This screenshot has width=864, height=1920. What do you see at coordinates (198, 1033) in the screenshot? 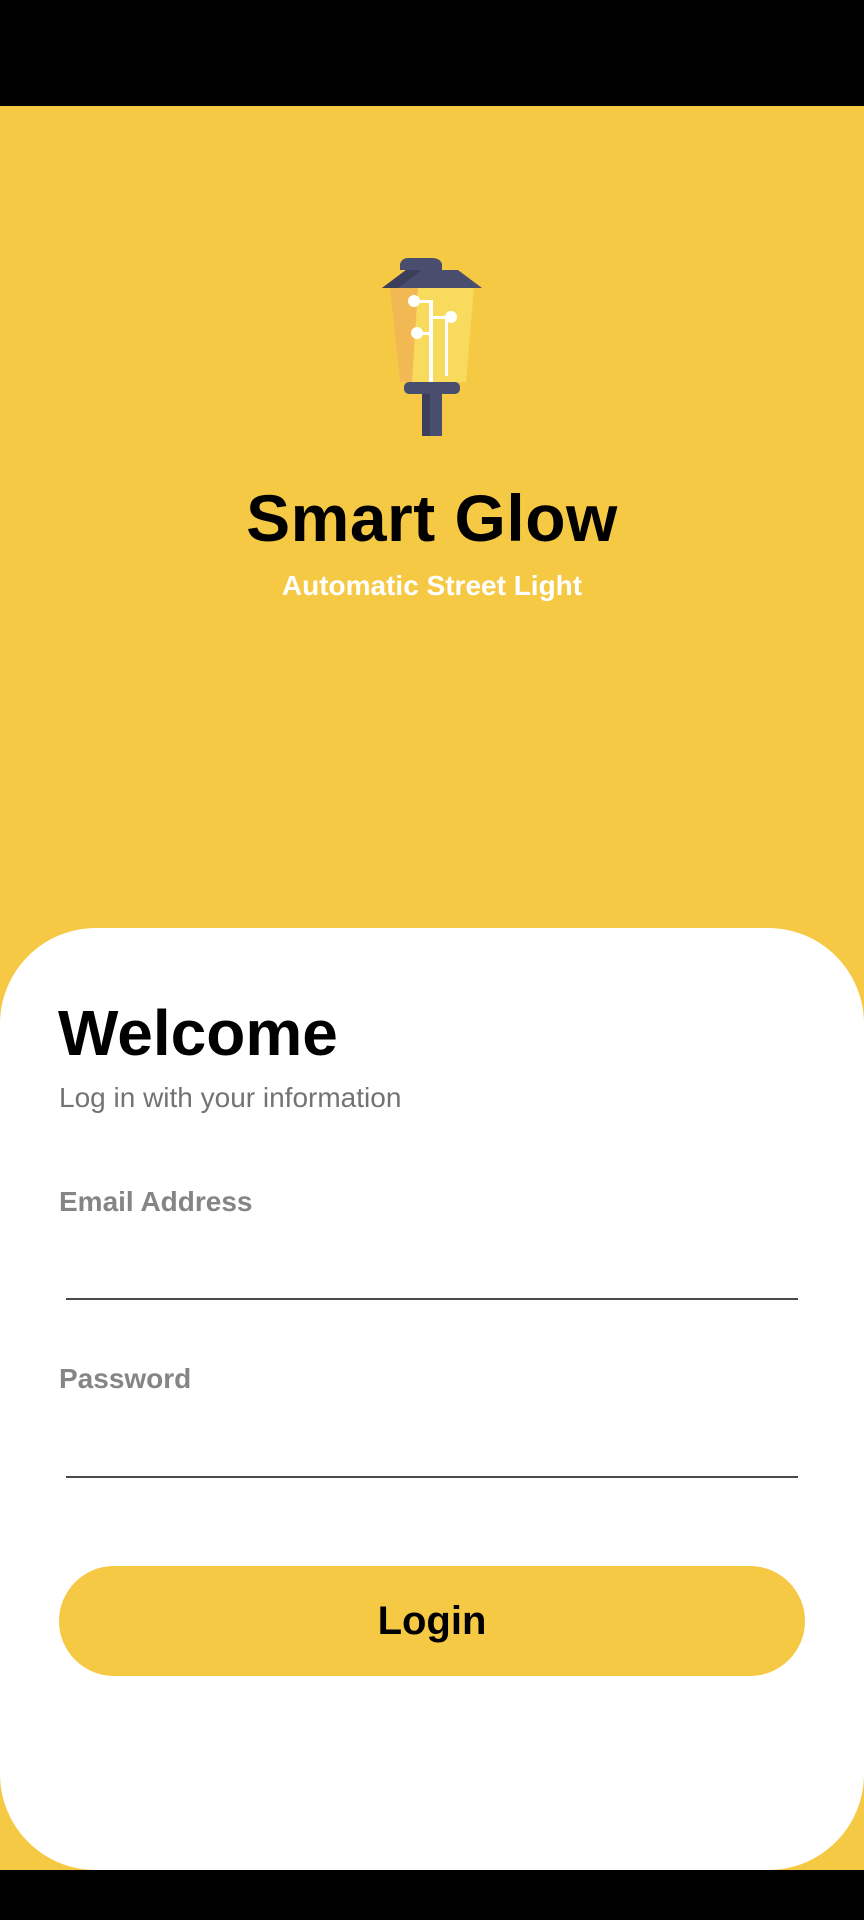
I see `welcome-heading: Welcome` at bounding box center [198, 1033].